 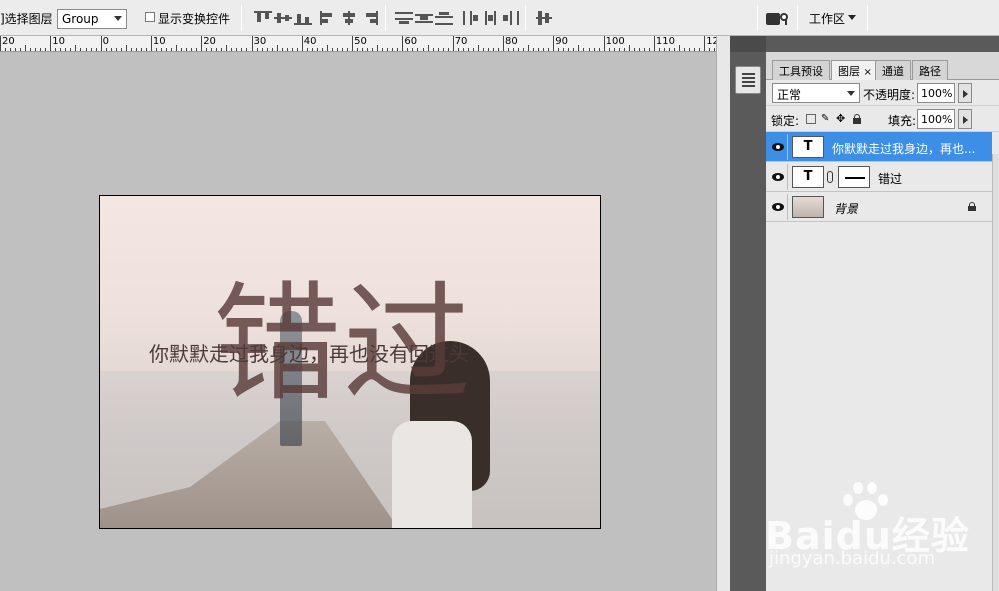 I want to click on layer-row: T 错过, so click(x=879, y=177).